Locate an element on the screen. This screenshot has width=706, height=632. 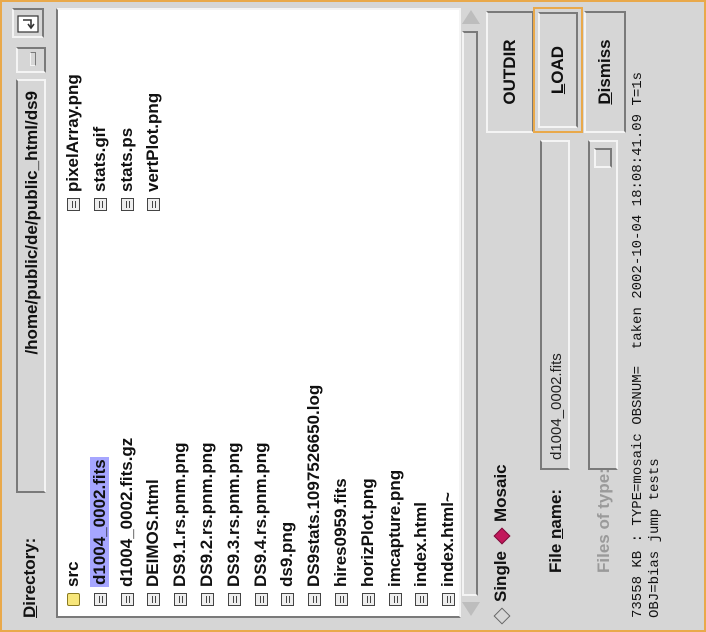
file-list-item: horizPlot.png is located at coordinates (368, 542).